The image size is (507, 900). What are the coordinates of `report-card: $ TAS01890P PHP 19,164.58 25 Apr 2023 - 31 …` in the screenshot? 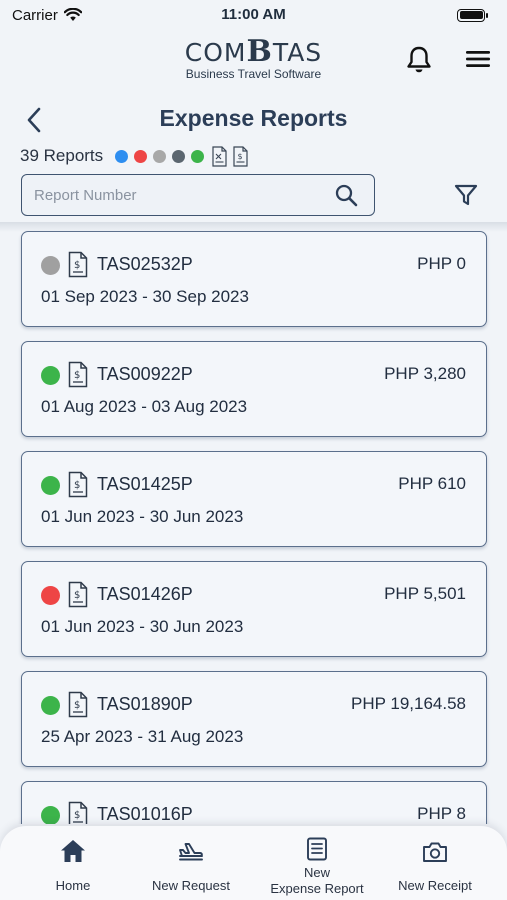 It's located at (254, 719).